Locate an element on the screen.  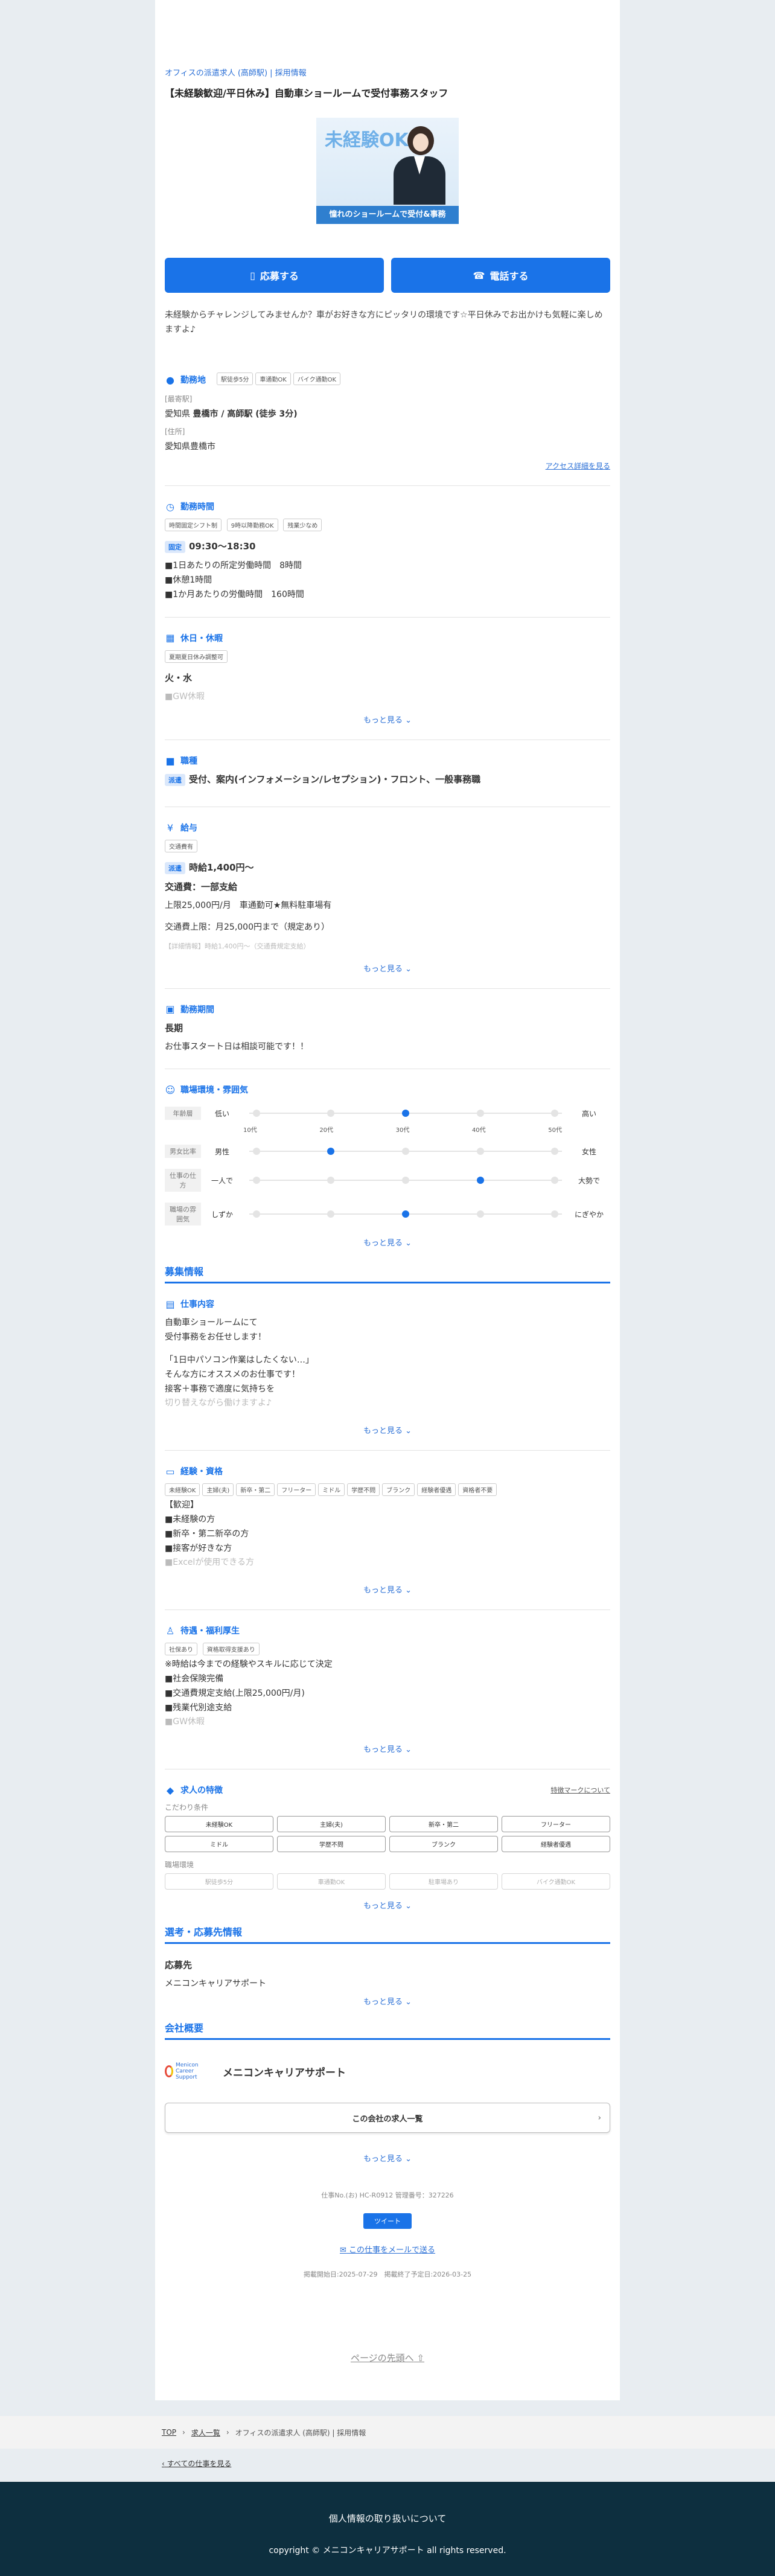
env-row: 職場の雰囲気 しずか にぎやか is located at coordinates (387, 1215).